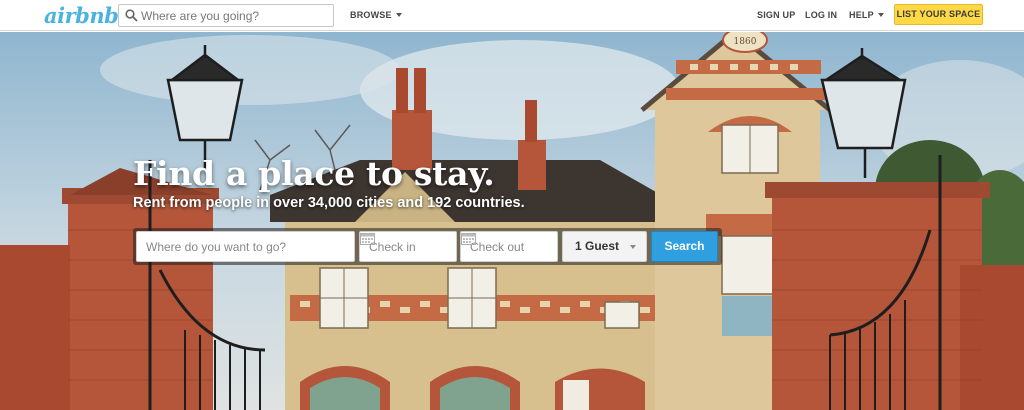 The height and width of the screenshot is (410, 1024). I want to click on list-your-space-button: LIST YOUR SPACE, so click(938, 14).